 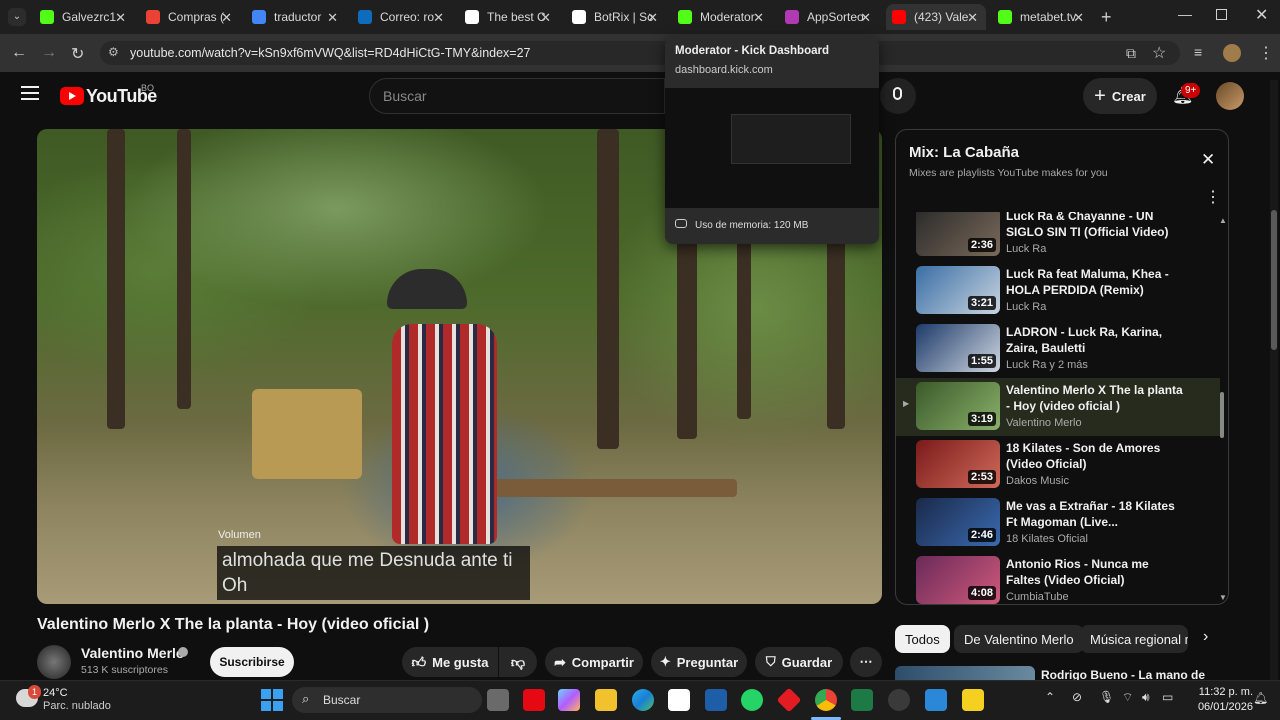 I want to click on chip-regional: Música regional m, so click(x=1134, y=639).